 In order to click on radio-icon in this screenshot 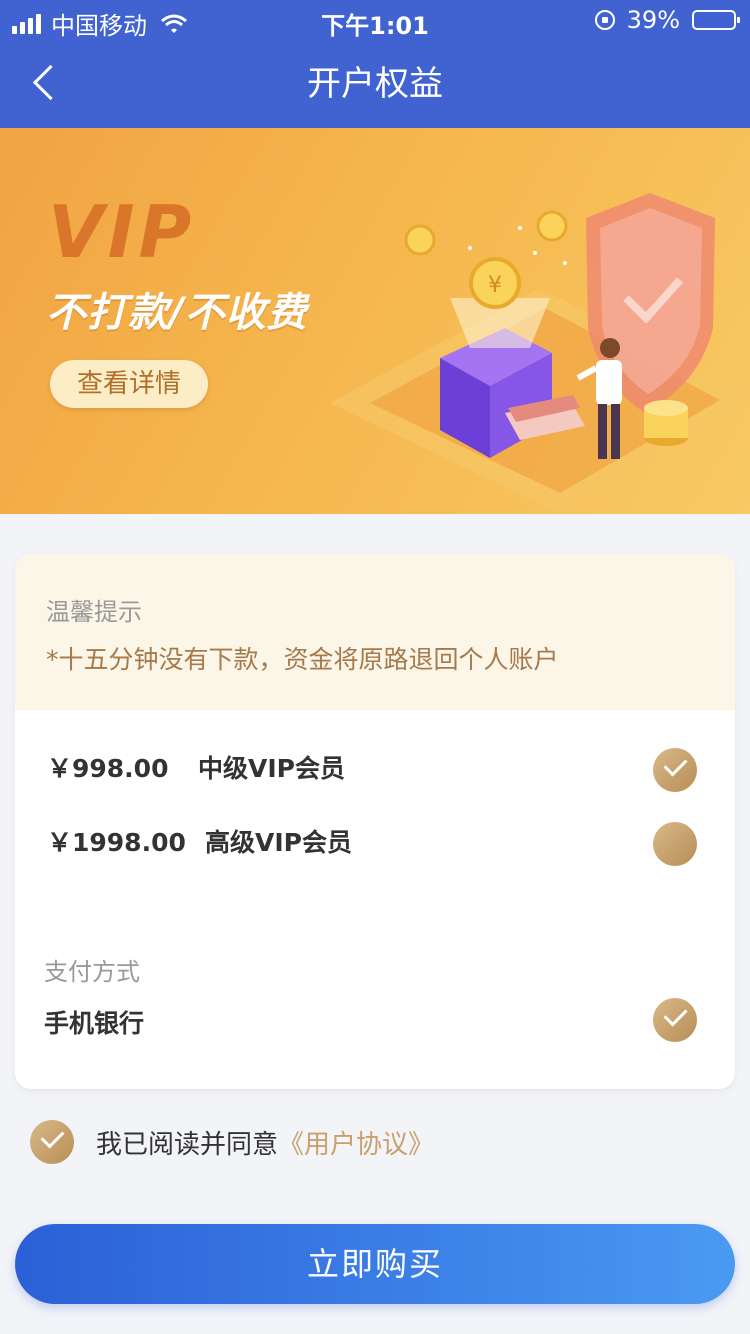, I will do `click(675, 844)`.